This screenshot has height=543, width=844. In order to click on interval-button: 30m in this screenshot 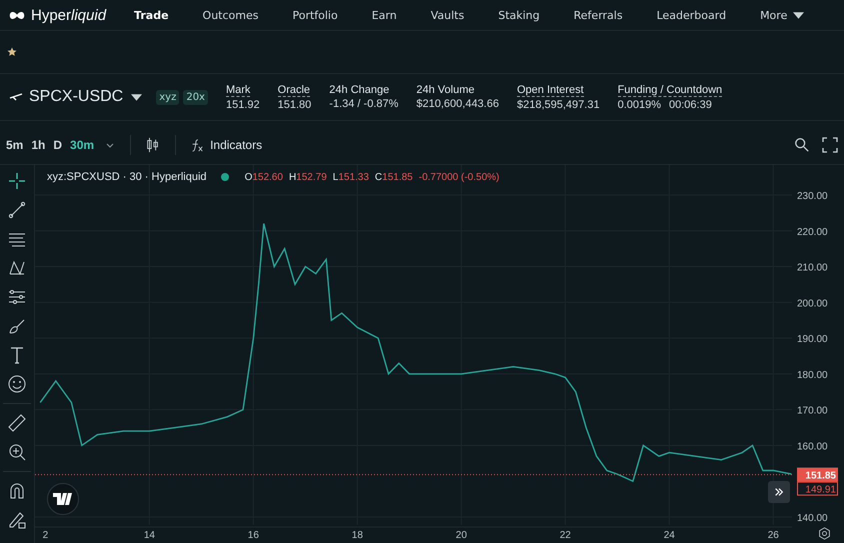, I will do `click(82, 145)`.